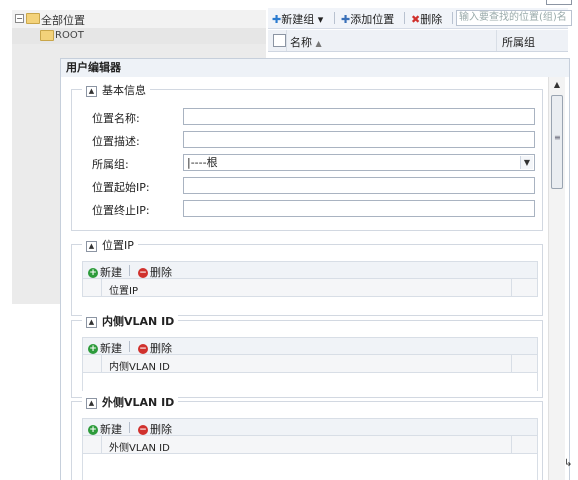 This screenshot has width=578, height=480. What do you see at coordinates (310, 427) in the screenshot?
I see `outer-vlan-toolbar: + 新建 − 删除` at bounding box center [310, 427].